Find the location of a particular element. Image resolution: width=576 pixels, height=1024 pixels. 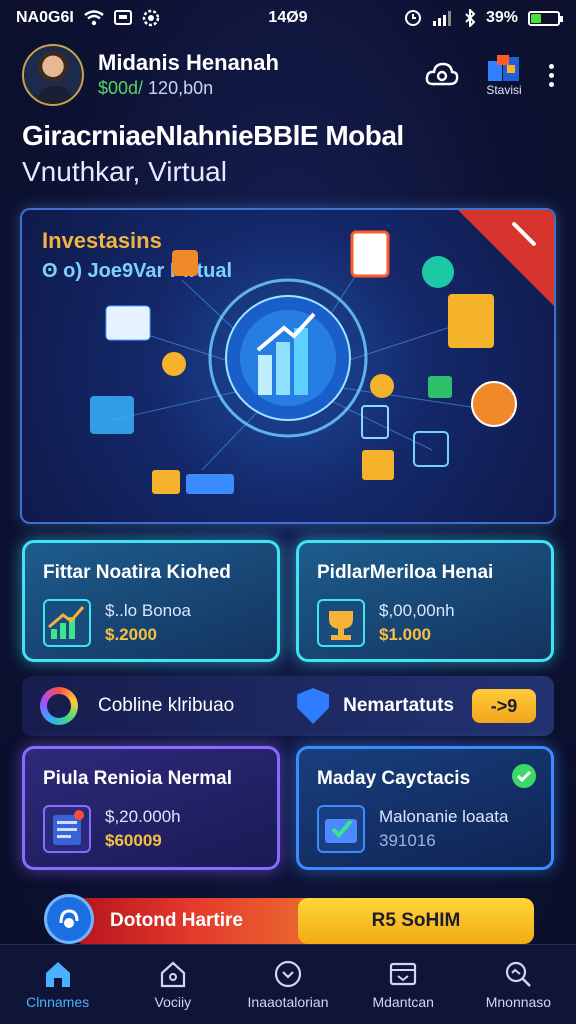

settings-icon is located at coordinates (151, 18).